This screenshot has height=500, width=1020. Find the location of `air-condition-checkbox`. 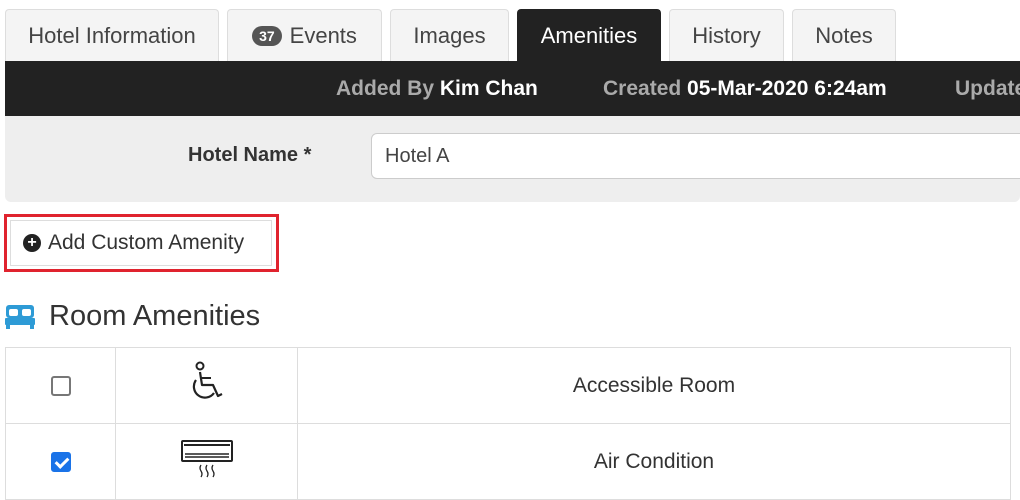

air-condition-checkbox is located at coordinates (60, 461).